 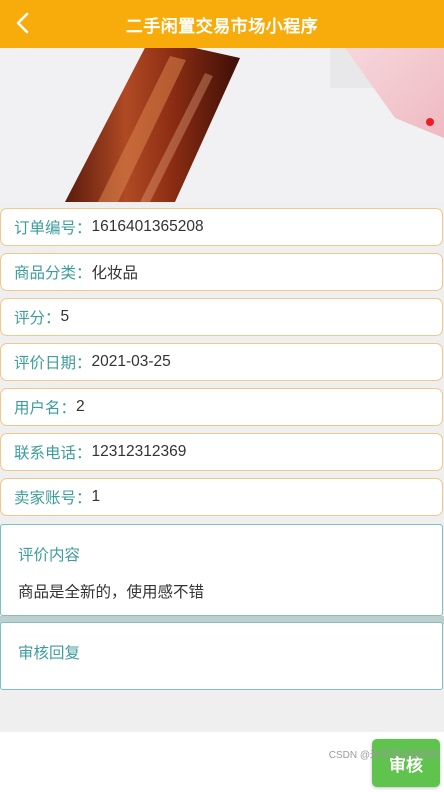 I want to click on field-value: 12312312369, so click(x=139, y=451).